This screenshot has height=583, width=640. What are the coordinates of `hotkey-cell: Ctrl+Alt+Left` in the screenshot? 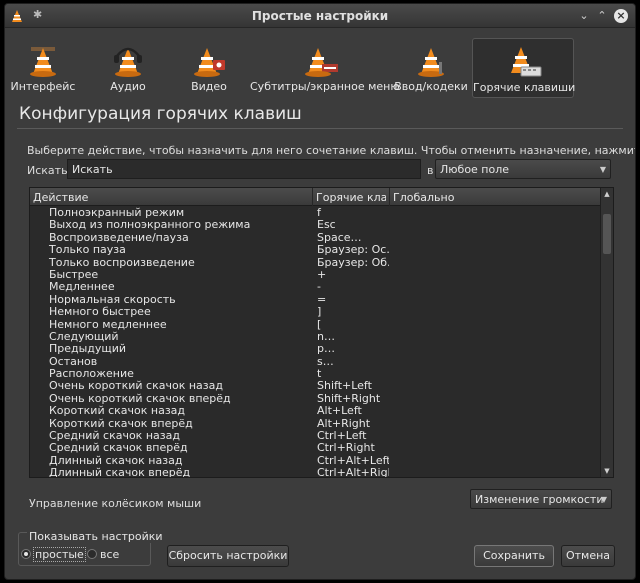 It's located at (353, 461).